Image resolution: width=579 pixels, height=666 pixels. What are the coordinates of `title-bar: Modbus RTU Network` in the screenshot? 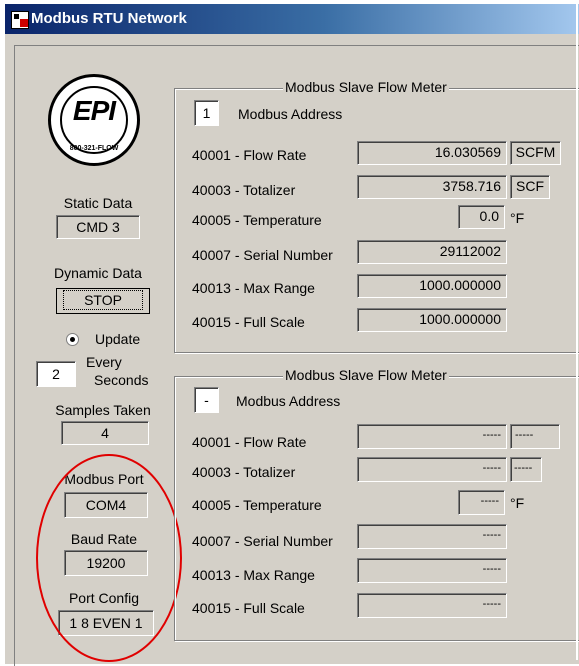 It's located at (292, 19).